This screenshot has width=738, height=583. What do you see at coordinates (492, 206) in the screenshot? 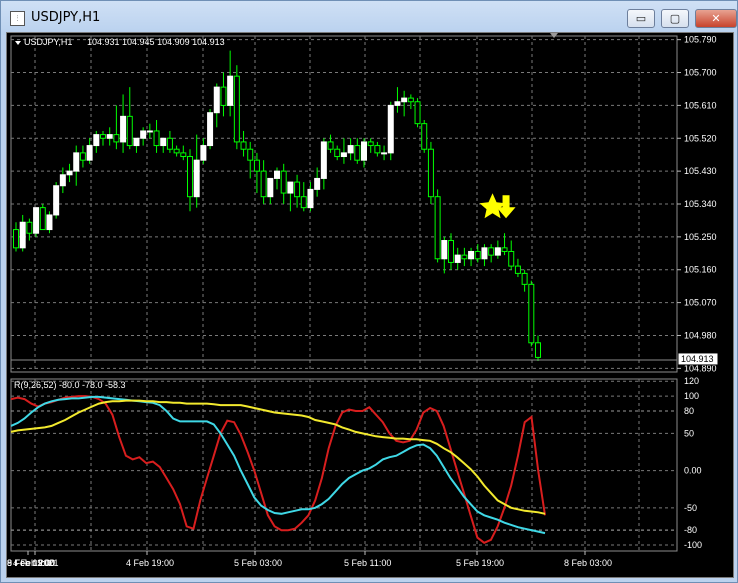
I see `signal-star-icon` at bounding box center [492, 206].